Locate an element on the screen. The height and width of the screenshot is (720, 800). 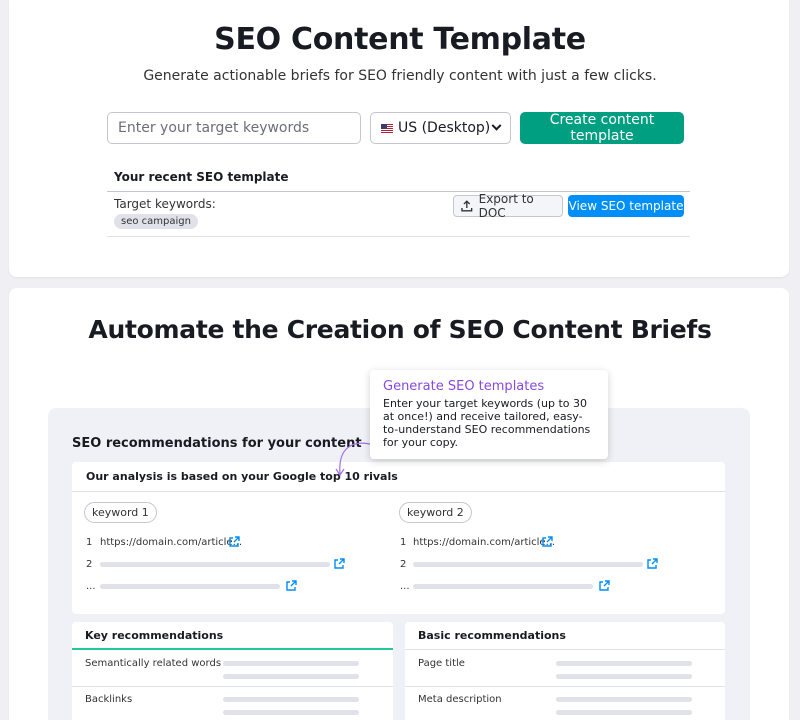
recommendation-item: Backlinks is located at coordinates (109, 699).